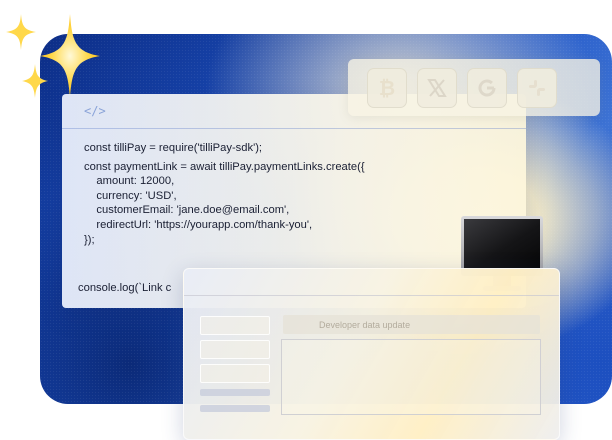 The height and width of the screenshot is (440, 612). What do you see at coordinates (129, 181) in the screenshot?
I see `code-line: amount: 12000,` at bounding box center [129, 181].